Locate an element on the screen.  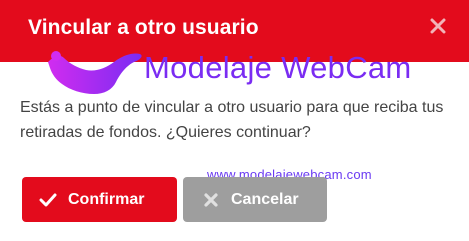
x-icon is located at coordinates (211, 200).